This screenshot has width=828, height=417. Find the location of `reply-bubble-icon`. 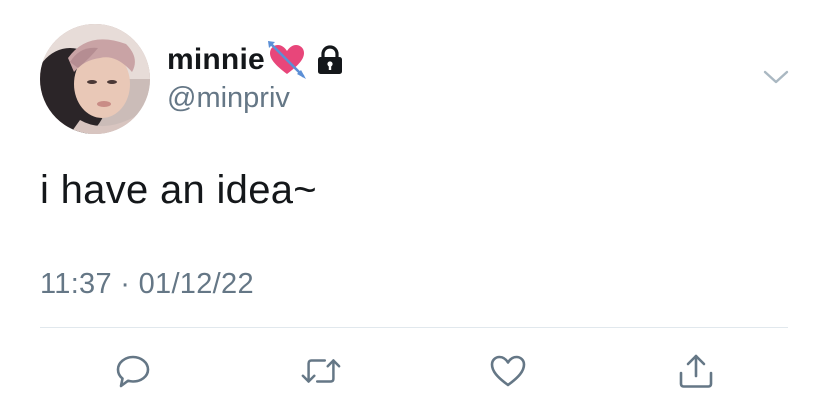

reply-bubble-icon is located at coordinates (133, 371).